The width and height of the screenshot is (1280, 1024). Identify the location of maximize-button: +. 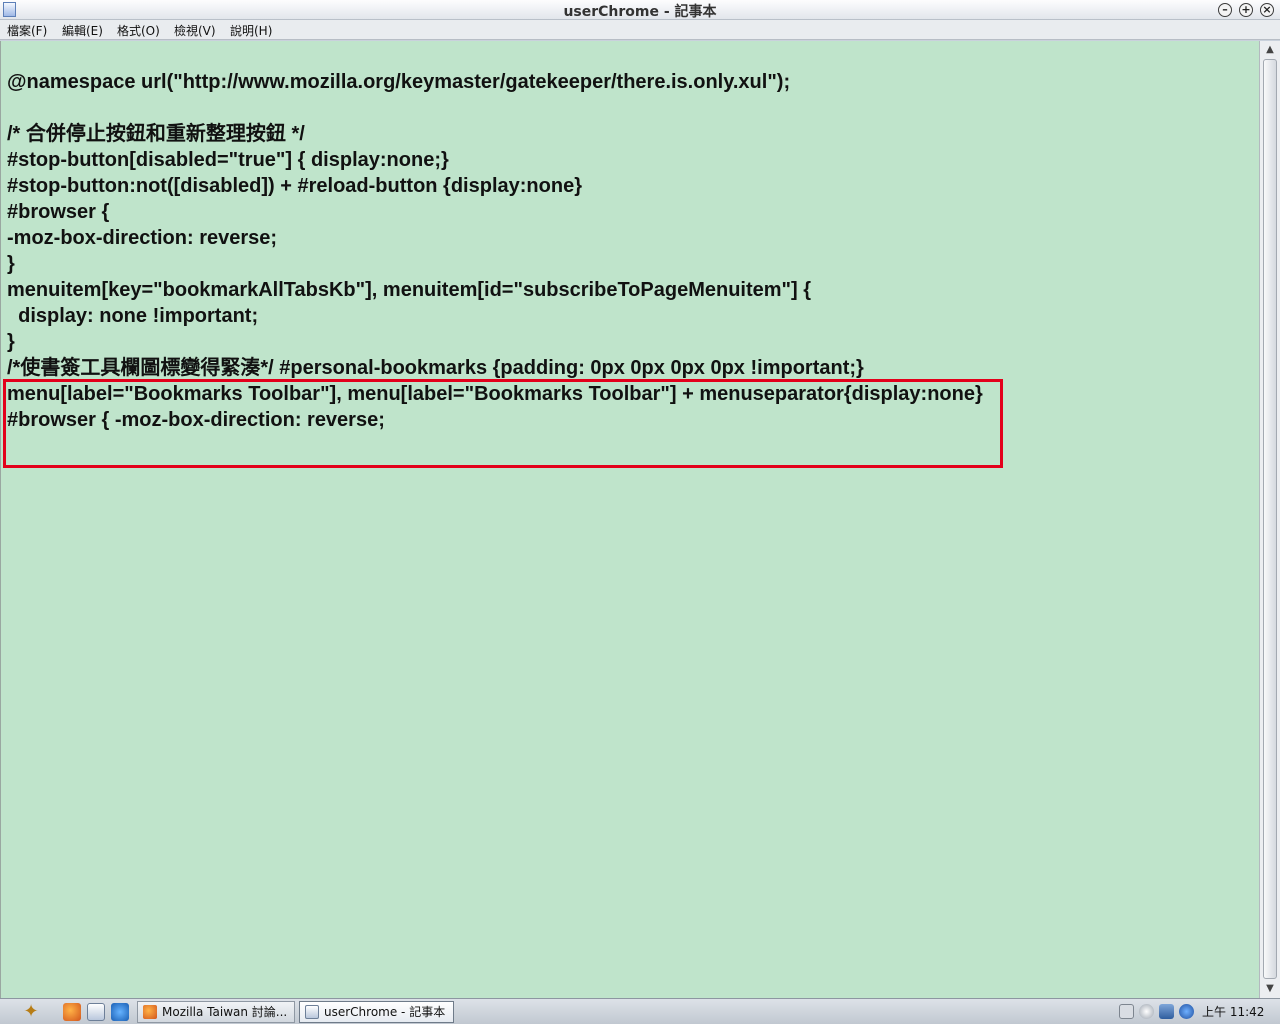
(1246, 10).